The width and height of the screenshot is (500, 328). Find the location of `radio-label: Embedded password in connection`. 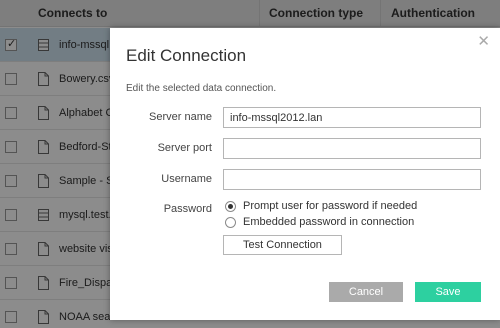

radio-label: Embedded password in connection is located at coordinates (329, 222).